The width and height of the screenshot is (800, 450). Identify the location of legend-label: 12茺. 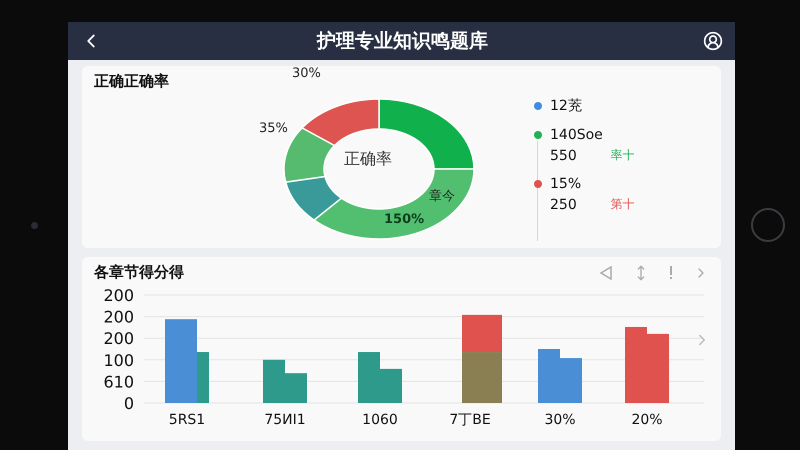
(566, 106).